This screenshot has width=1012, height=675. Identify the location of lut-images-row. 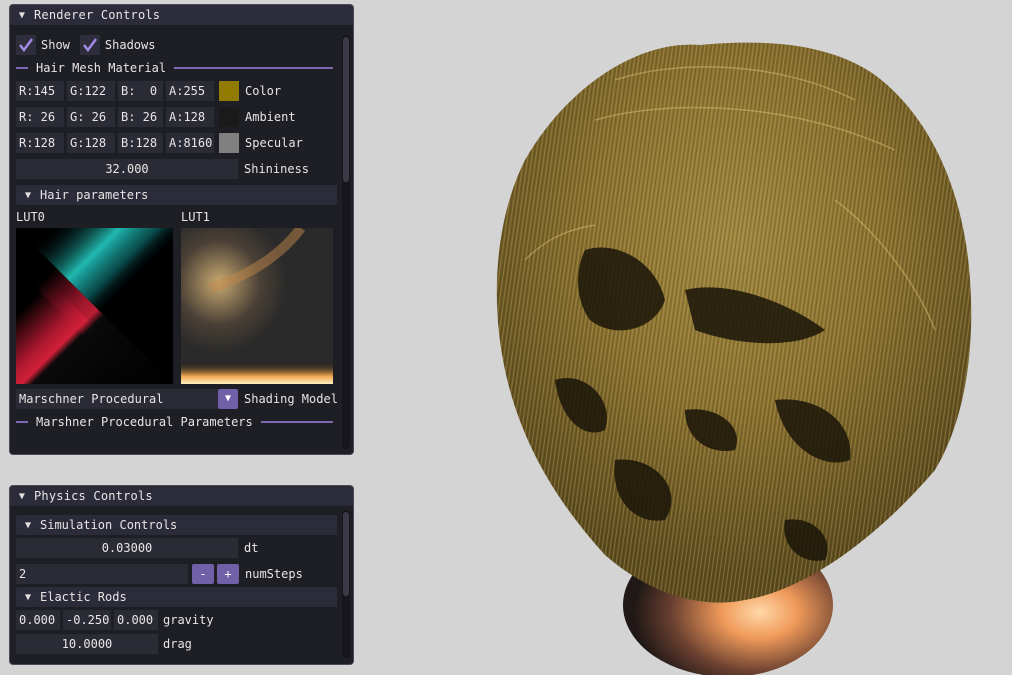
(184, 306).